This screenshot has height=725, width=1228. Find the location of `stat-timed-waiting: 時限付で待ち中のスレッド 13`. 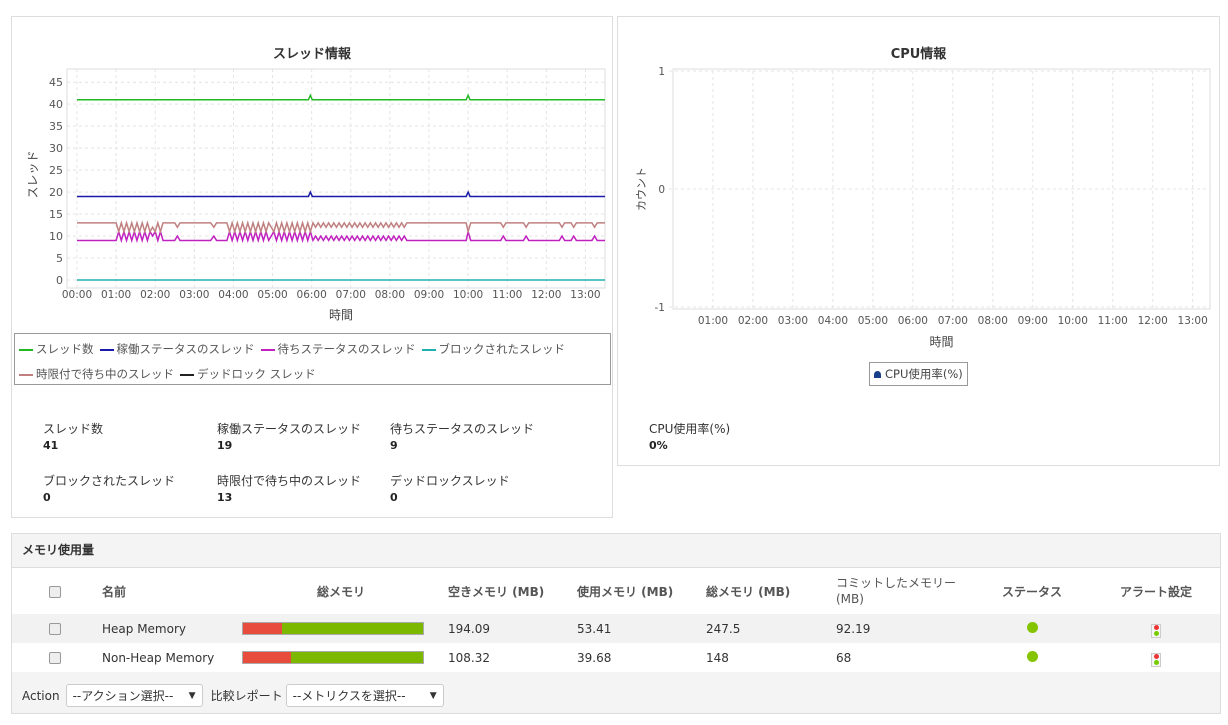

stat-timed-waiting: 時限付で待ち中のスレッド 13 is located at coordinates (289, 488).